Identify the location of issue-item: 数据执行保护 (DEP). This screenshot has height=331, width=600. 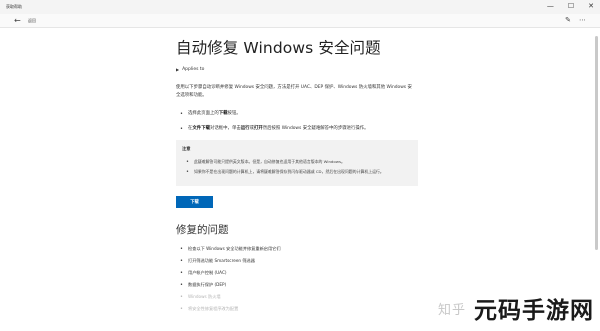
(299, 285).